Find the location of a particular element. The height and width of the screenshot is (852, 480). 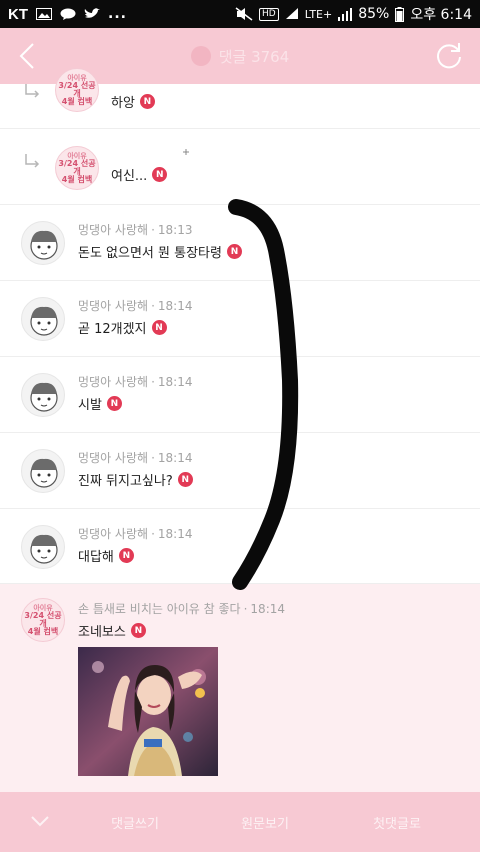

wifi-icon is located at coordinates (291, 13).